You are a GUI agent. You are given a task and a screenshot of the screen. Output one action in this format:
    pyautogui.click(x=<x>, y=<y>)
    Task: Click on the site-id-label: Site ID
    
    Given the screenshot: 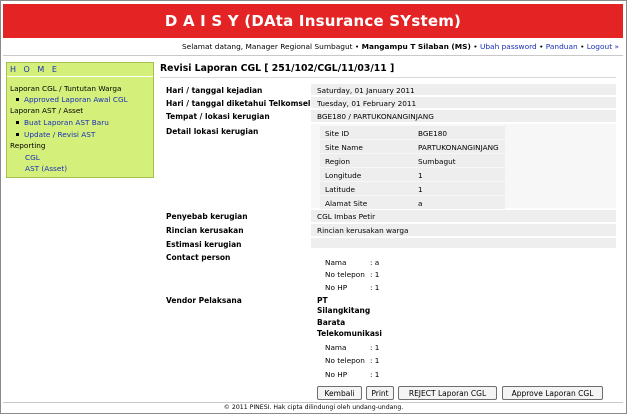 What is the action you would take?
    pyautogui.click(x=337, y=133)
    